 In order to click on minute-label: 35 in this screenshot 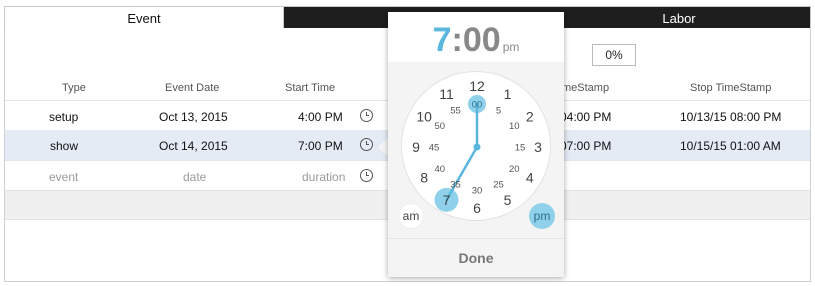, I will do `click(455, 185)`.